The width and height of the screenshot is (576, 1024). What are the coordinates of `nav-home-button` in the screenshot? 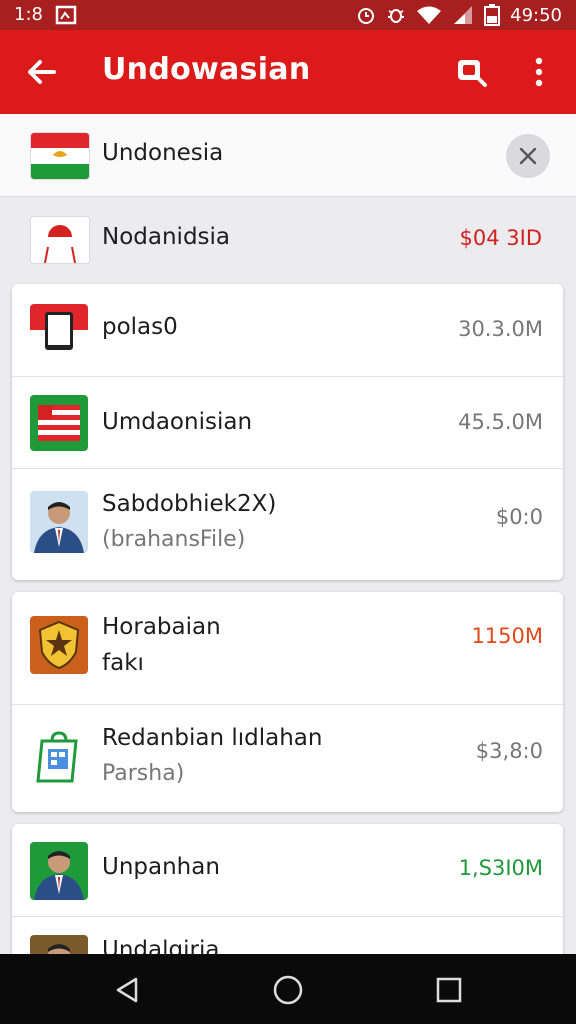 It's located at (288, 990).